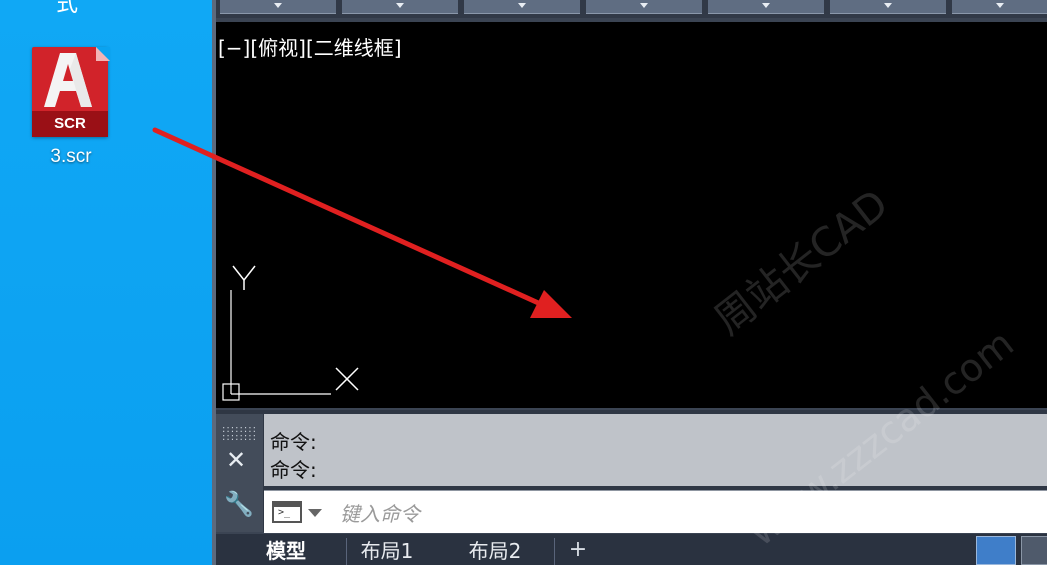 This screenshot has height=565, width=1047. I want to click on command-line-side-bar: :::::::::::::::: ✕ 🔧, so click(239, 473).